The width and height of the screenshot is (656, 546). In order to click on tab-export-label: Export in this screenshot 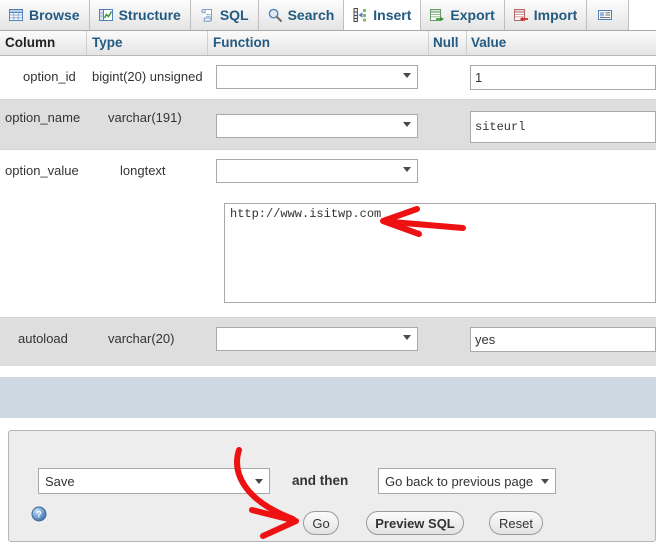, I will do `click(472, 15)`.